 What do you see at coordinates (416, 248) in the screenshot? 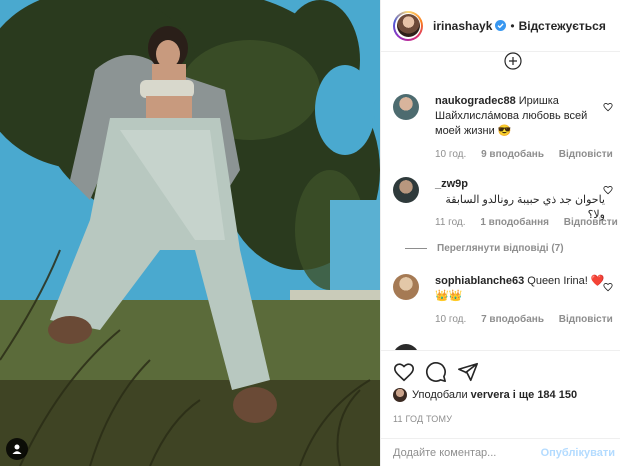
I see `replies-divider` at bounding box center [416, 248].